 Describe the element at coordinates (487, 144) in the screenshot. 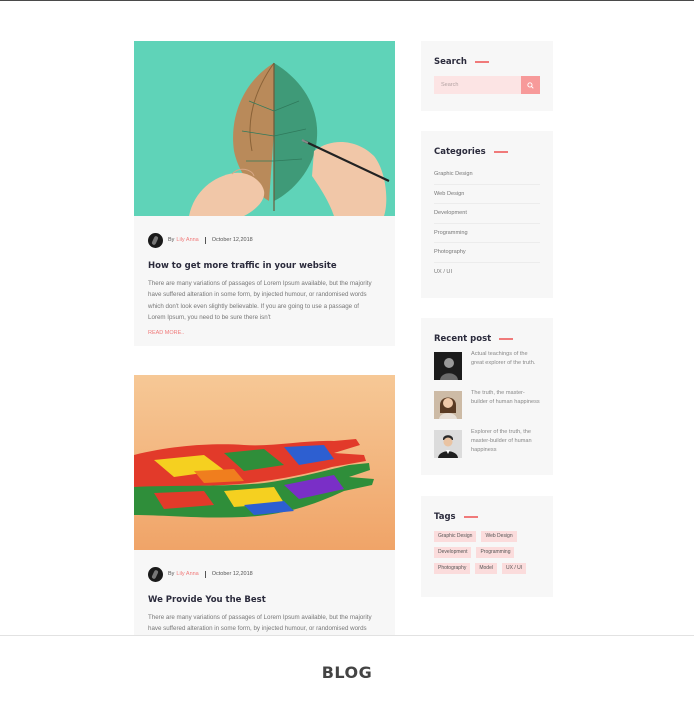

I see `widget-title: Categories` at that location.